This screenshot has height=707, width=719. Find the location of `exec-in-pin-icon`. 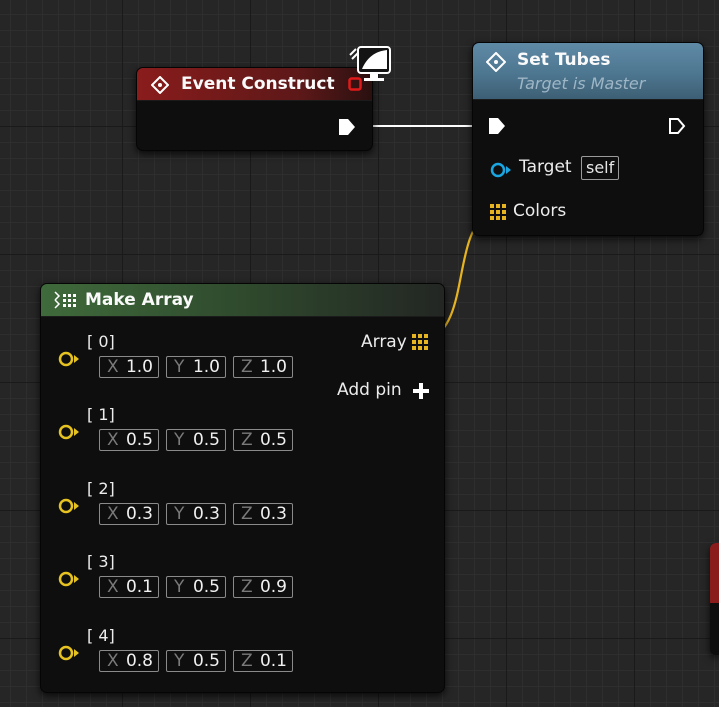

exec-in-pin-icon is located at coordinates (497, 126).